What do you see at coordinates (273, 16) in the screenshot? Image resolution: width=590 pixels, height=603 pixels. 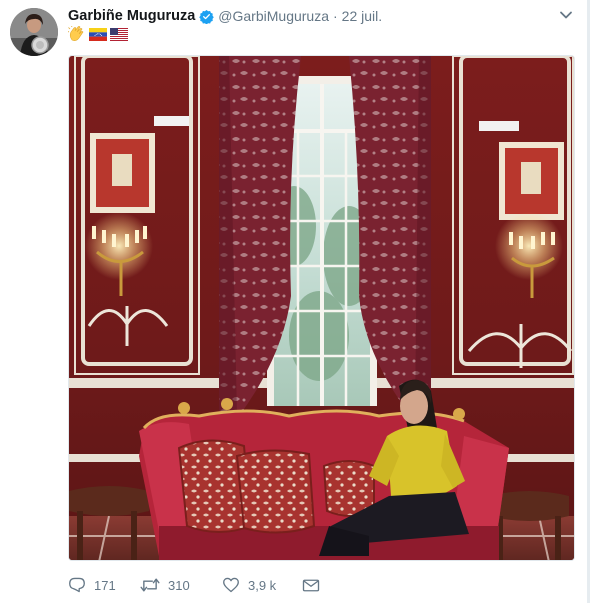 I see `author-handle: @GarbiMuguruza` at bounding box center [273, 16].